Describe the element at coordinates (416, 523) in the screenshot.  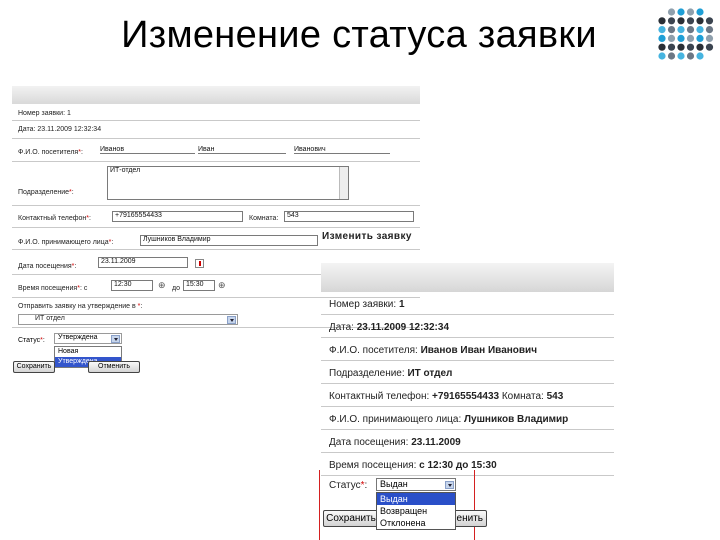
I see `status-option-rejected: Отклонена` at that location.